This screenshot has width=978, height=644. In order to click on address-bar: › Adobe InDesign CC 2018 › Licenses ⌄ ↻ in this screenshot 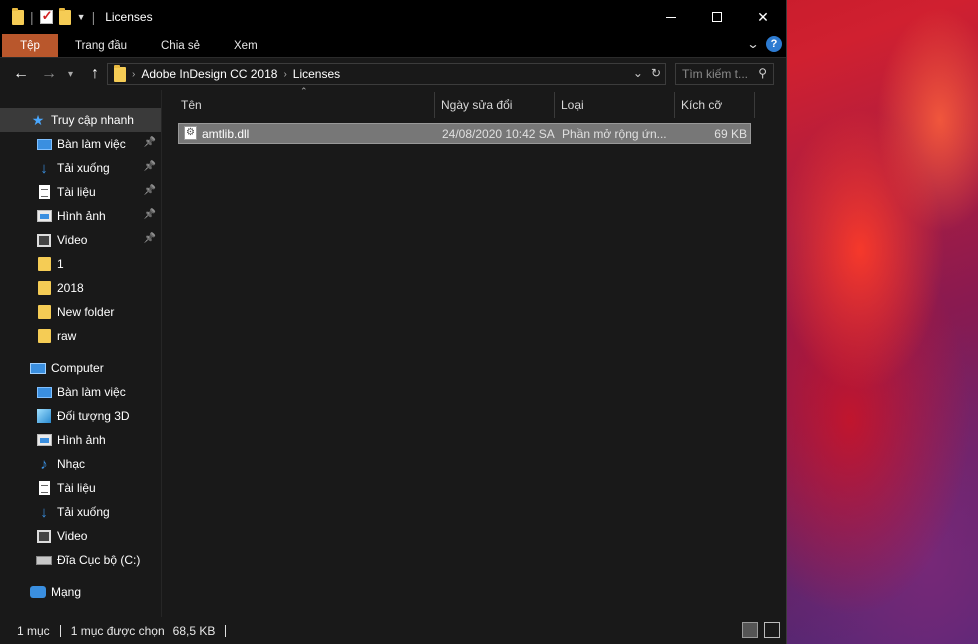, I will do `click(386, 74)`.